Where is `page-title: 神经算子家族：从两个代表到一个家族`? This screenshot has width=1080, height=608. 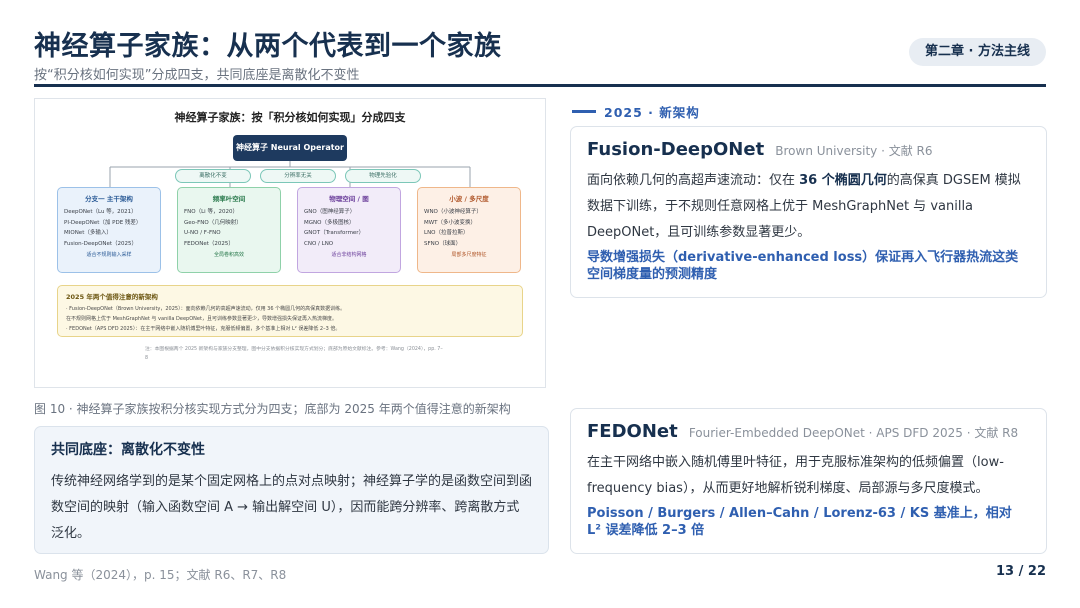 page-title: 神经算子家族：从两个代表到一个家族 is located at coordinates (268, 46).